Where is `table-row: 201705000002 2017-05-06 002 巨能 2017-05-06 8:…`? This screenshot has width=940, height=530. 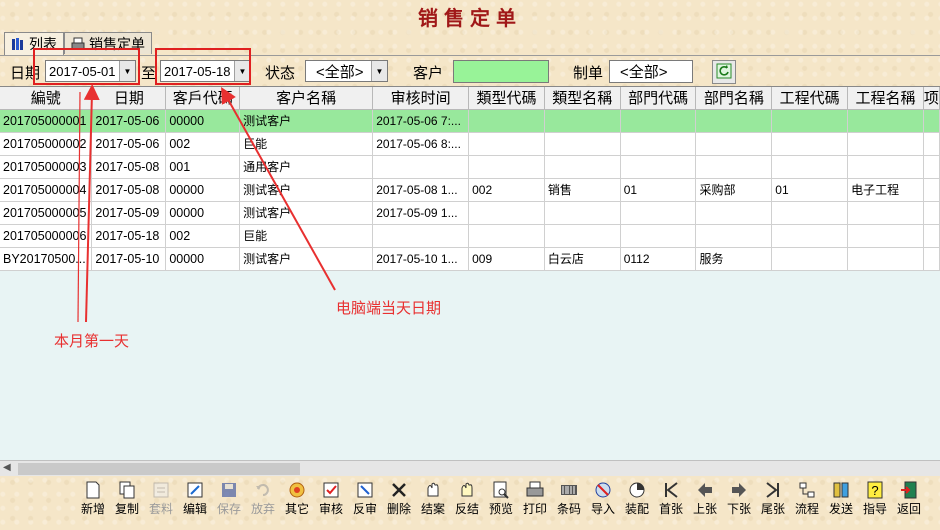 table-row: 201705000002 2017-05-06 002 巨能 2017-05-06 8:… is located at coordinates (470, 144).